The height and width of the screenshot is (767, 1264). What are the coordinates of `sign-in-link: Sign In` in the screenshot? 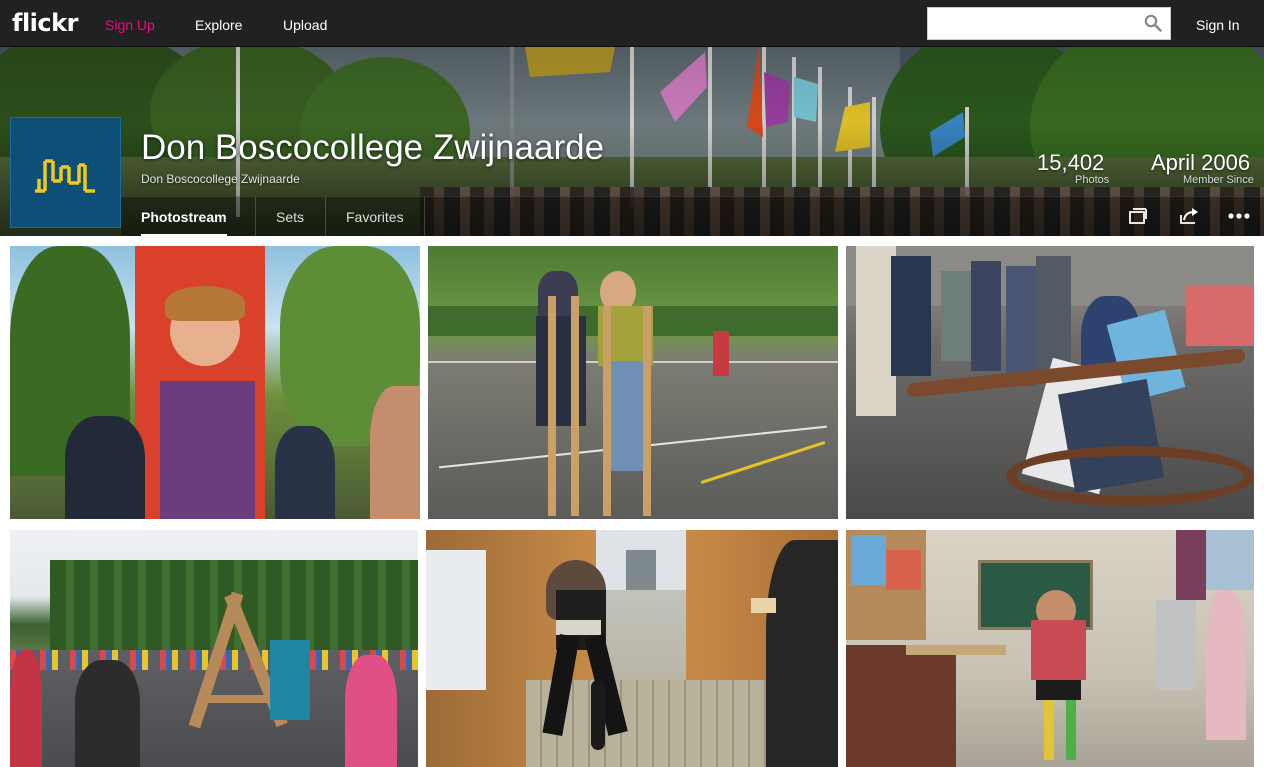 It's located at (1218, 25).